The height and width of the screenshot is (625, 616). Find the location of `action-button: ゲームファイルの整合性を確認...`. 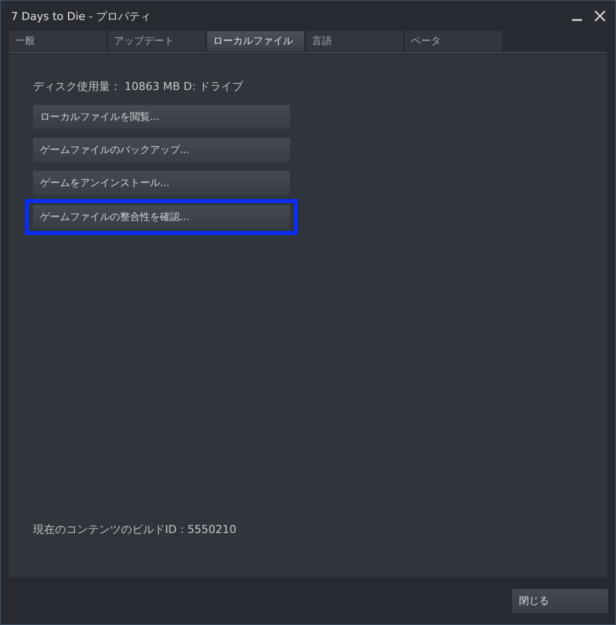

action-button: ゲームファイルの整合性を確認... is located at coordinates (161, 217).